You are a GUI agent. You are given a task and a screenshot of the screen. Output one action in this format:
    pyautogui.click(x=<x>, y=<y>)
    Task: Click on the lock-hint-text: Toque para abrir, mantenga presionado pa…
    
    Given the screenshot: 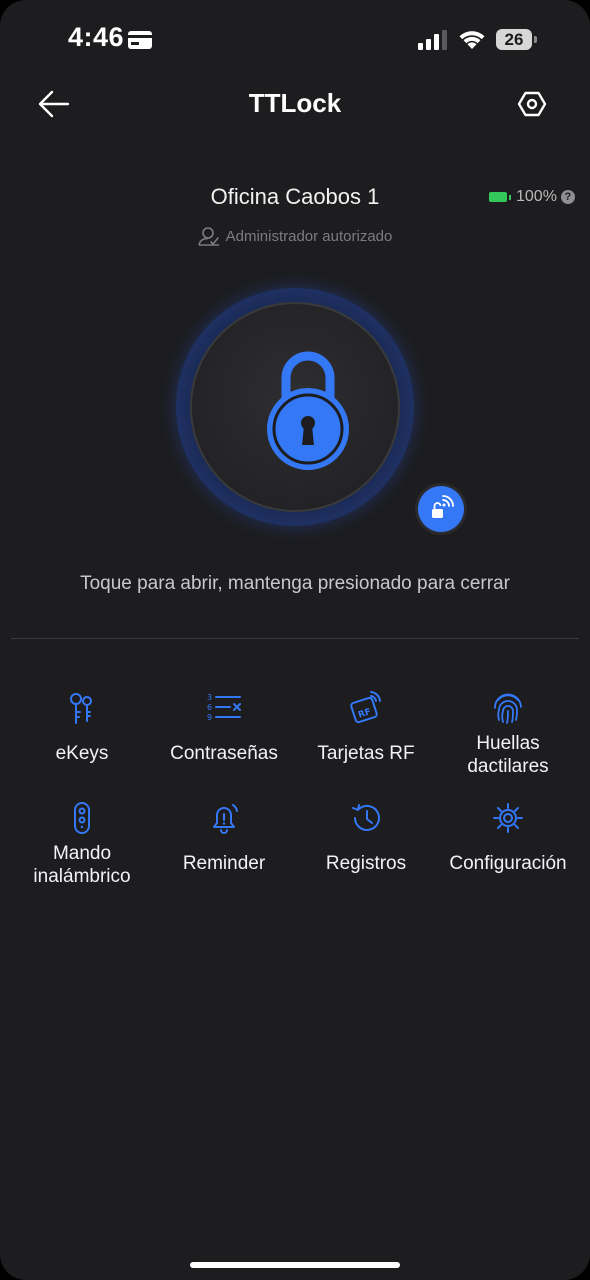 What is the action you would take?
    pyautogui.click(x=295, y=583)
    